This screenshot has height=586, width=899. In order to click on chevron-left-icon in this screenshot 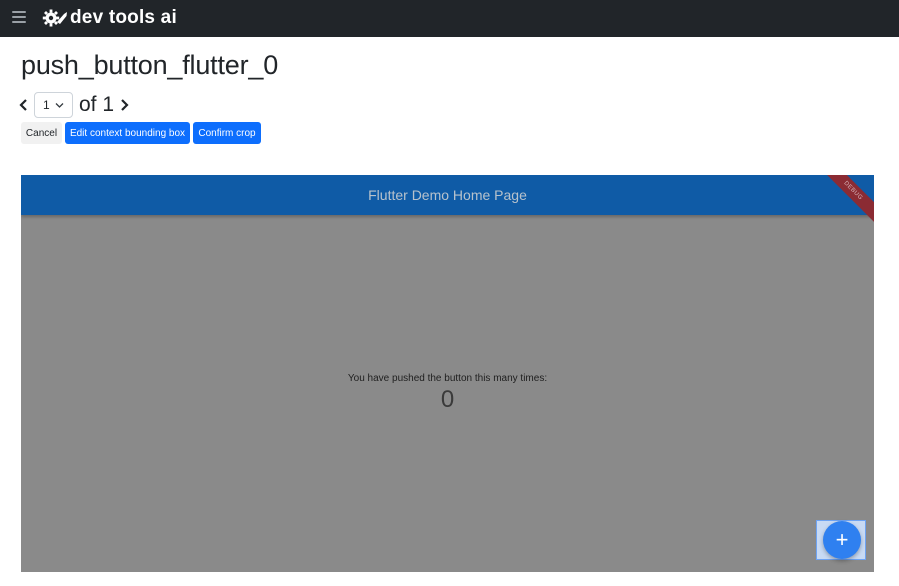, I will do `click(24, 105)`.